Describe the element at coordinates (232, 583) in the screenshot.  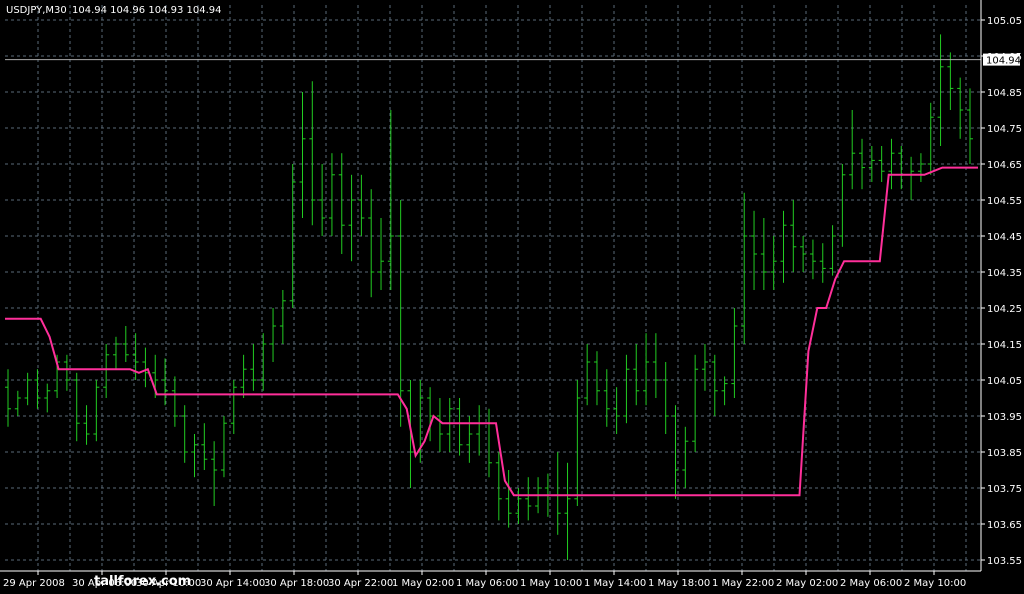
I see `time-tick-label: 30 Apr 14:00` at that location.